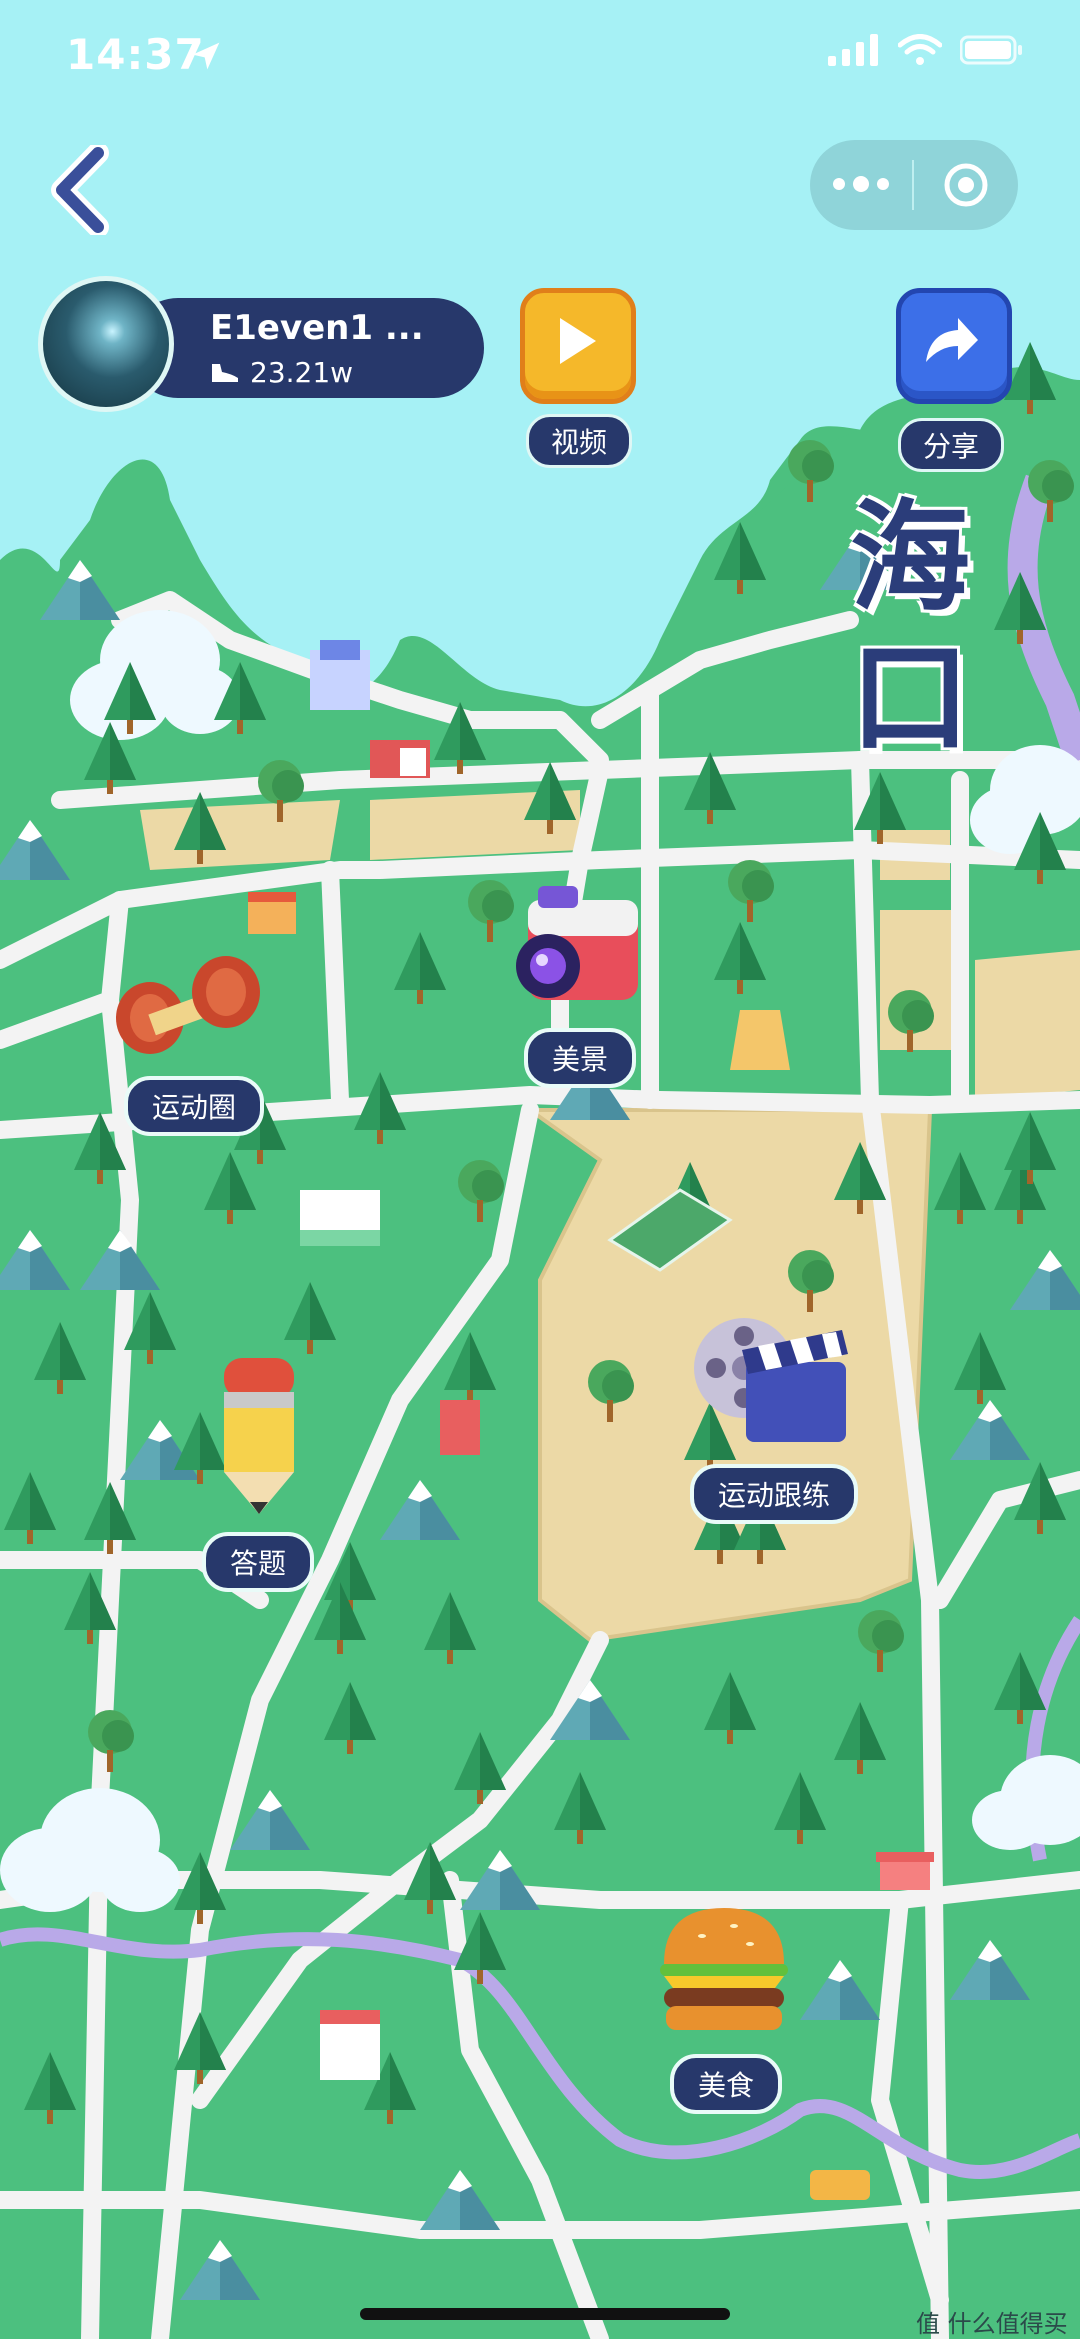 This screenshot has width=1080, height=2339. I want to click on share-label: 分享, so click(951, 445).